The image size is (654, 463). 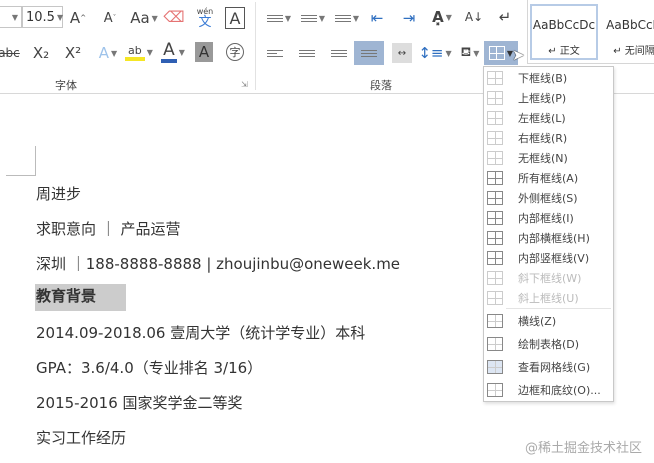 What do you see at coordinates (149, 367) in the screenshot?
I see `doc-gpa-line: GPA：3.6/4.0（专业排名 3/16）` at bounding box center [149, 367].